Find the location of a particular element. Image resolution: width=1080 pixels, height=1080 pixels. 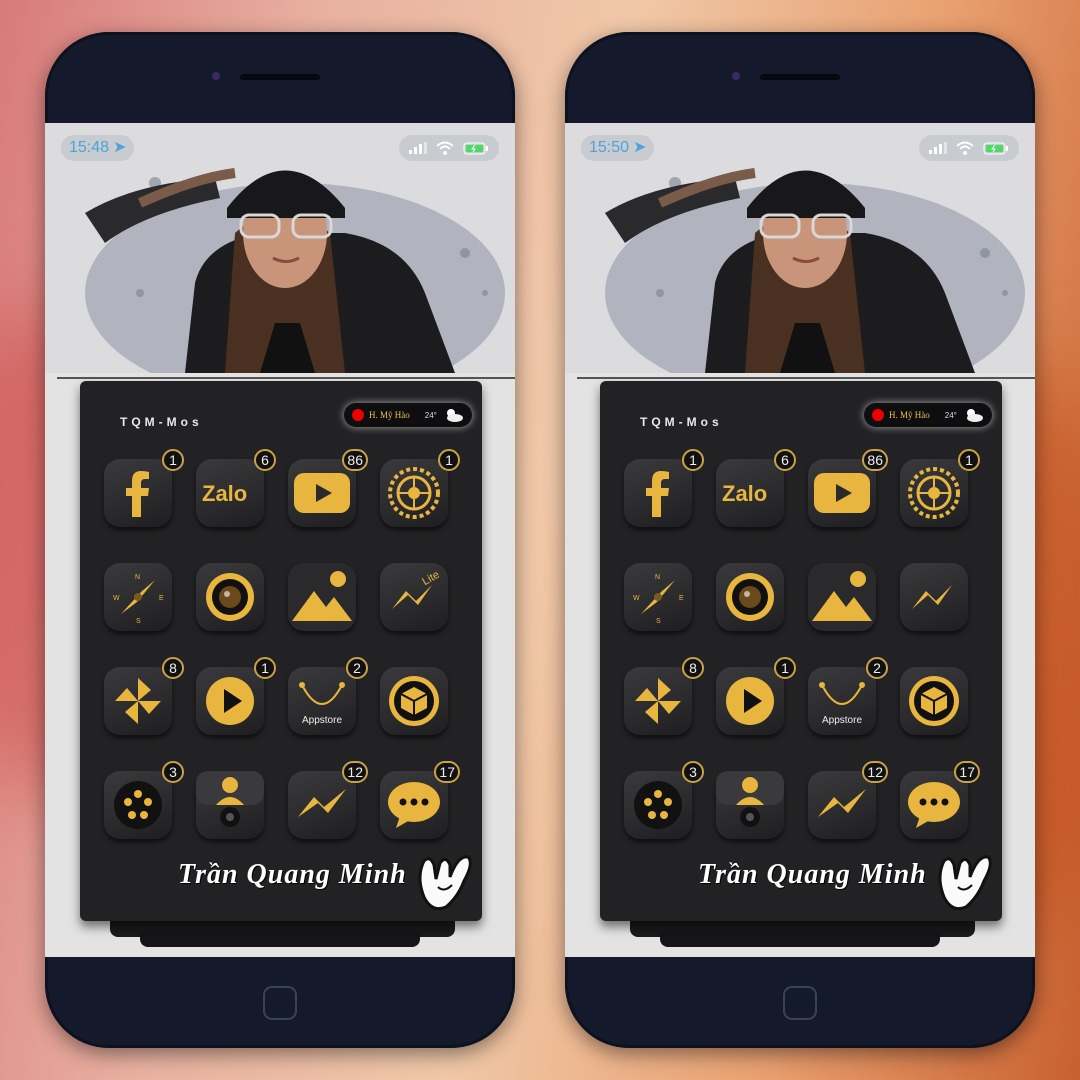

earpiece-speaker is located at coordinates (280, 77).